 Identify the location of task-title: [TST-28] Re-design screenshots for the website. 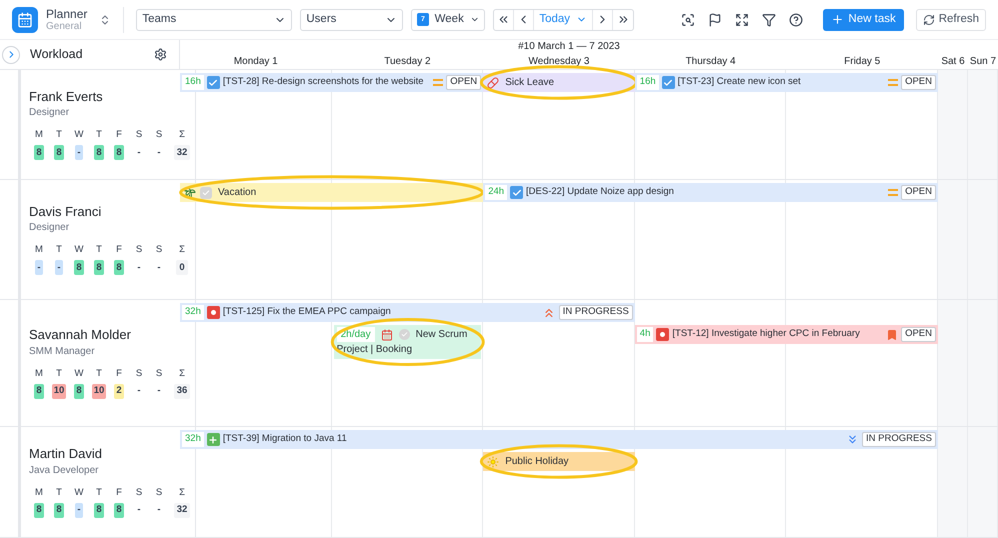
(323, 82).